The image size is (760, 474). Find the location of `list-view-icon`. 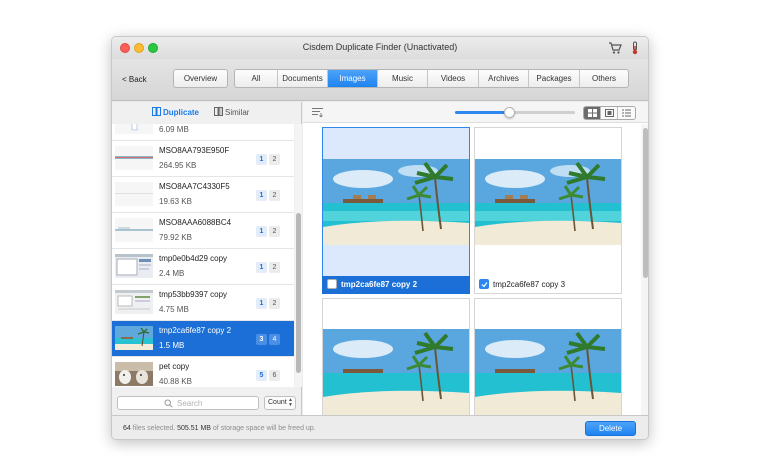

list-view-icon is located at coordinates (626, 113).